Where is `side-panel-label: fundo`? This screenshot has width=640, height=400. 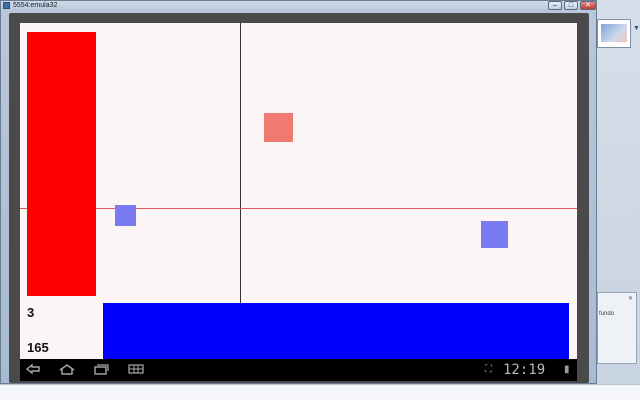 side-panel-label: fundo is located at coordinates (607, 314).